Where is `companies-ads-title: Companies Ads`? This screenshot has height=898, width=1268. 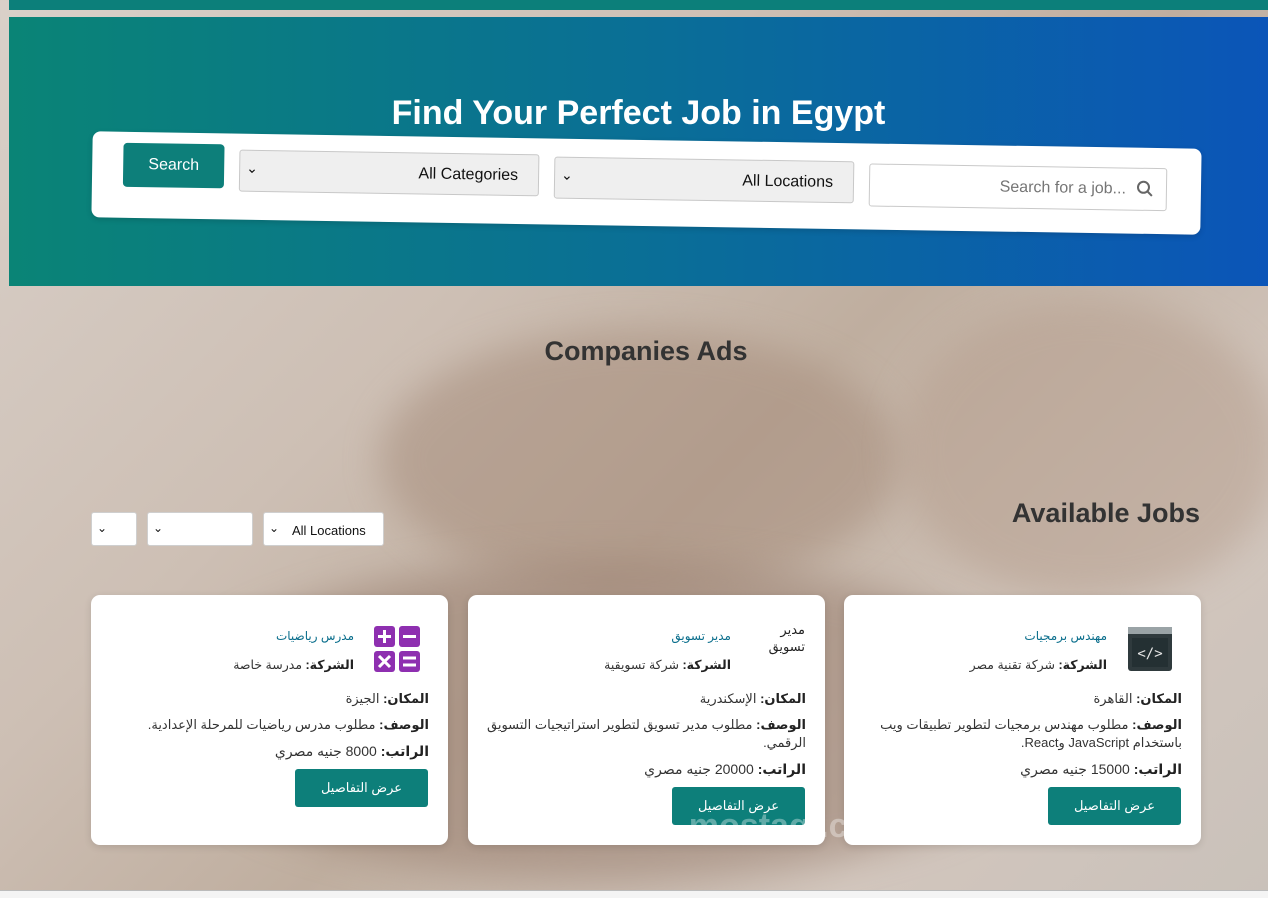
companies-ads-title: Companies Ads is located at coordinates (646, 351).